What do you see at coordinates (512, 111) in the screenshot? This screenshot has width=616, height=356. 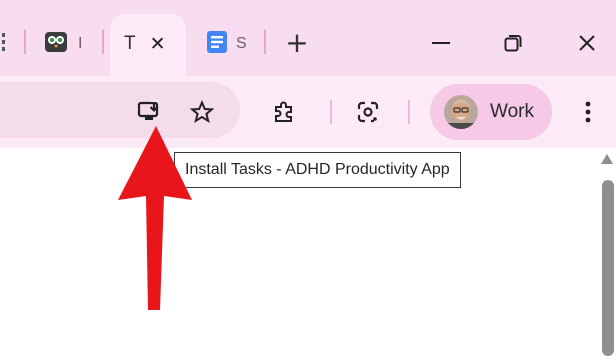 I see `profile-name: Work` at bounding box center [512, 111].